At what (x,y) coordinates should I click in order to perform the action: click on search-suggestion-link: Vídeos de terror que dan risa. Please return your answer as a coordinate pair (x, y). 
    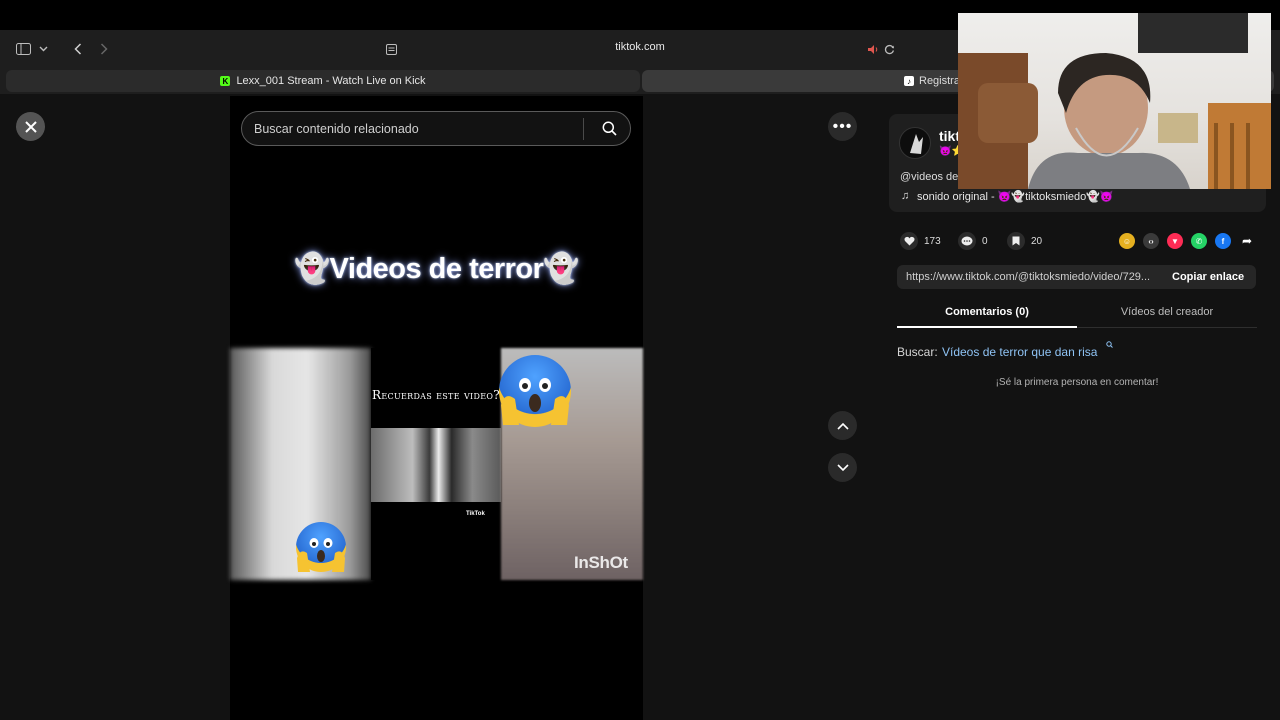
    Looking at the image, I should click on (1019, 352).